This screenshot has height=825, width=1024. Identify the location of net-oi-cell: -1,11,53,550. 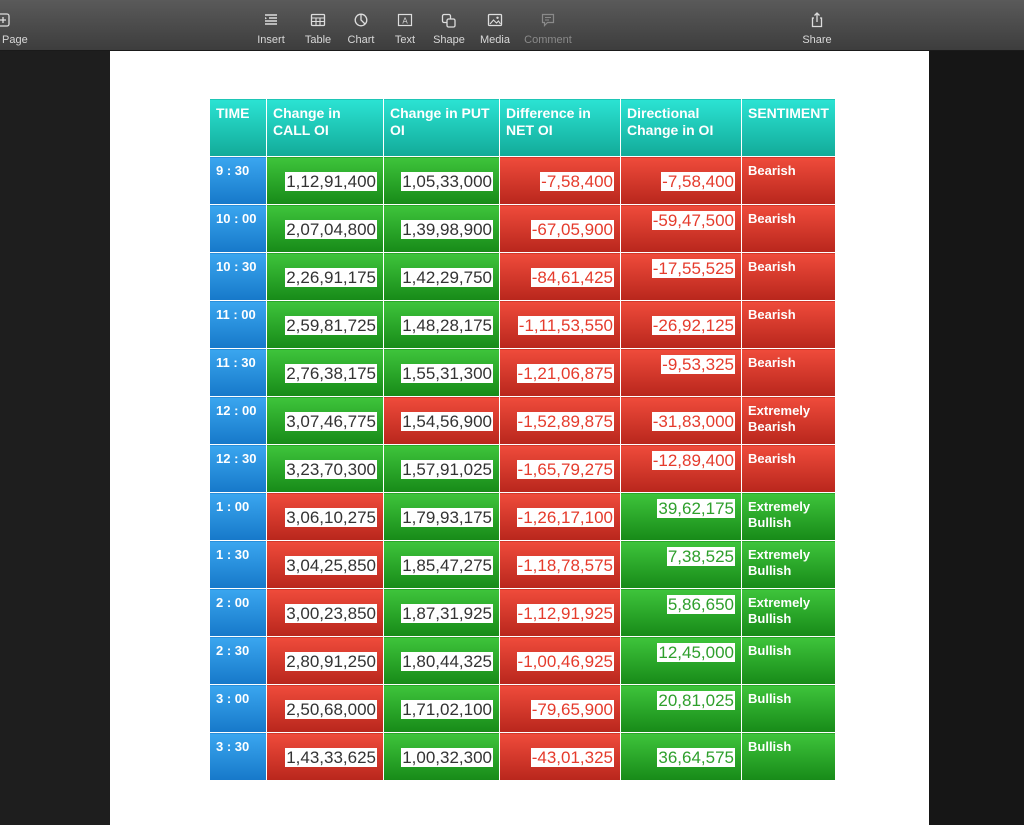
(560, 324).